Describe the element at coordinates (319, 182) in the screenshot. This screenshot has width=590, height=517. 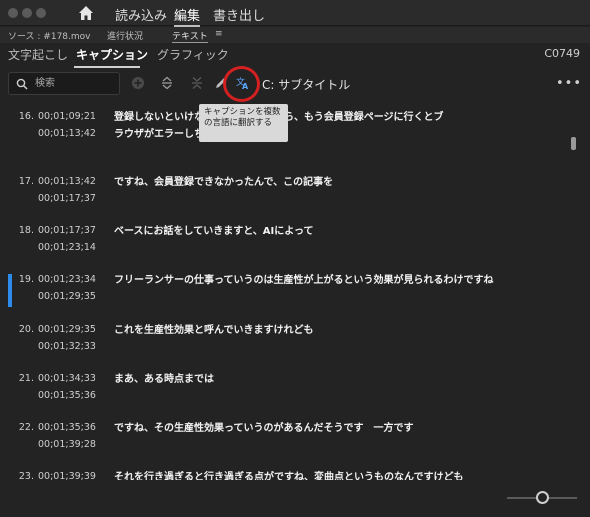
I see `caption-text: ですね、会員登録できなかったんで、この記事を` at that location.